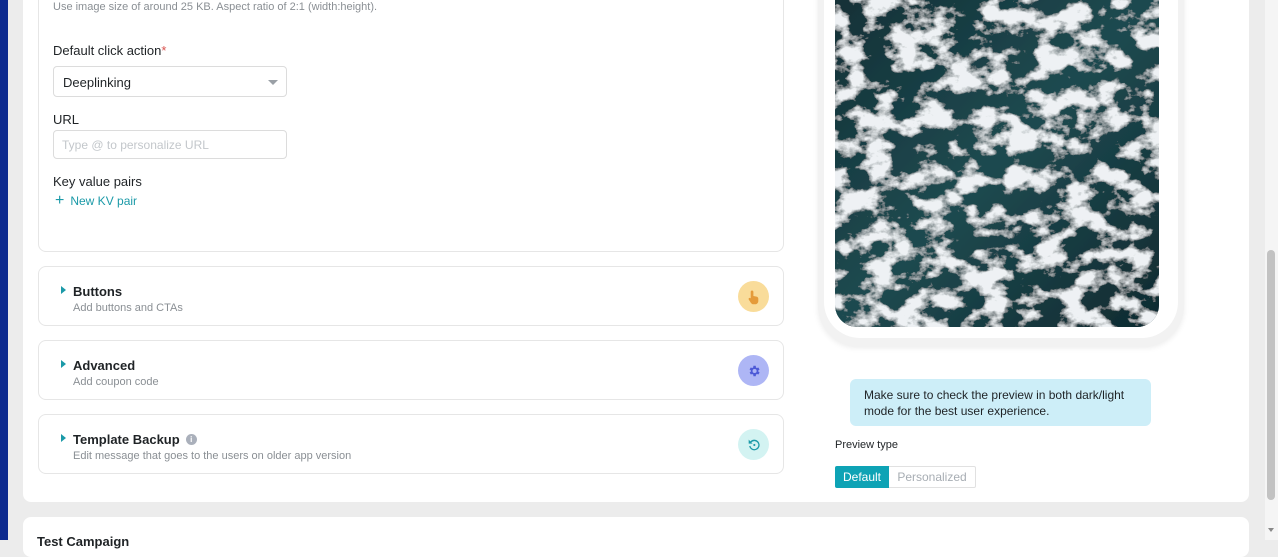 Image resolution: width=1278 pixels, height=557 pixels. What do you see at coordinates (116, 382) in the screenshot?
I see `advanced-subtitle: Add coupon code` at bounding box center [116, 382].